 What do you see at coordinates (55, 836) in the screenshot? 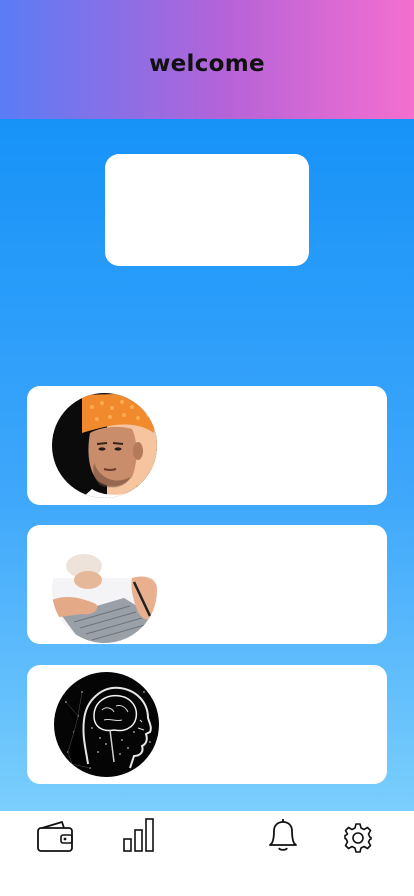
I see `wallet-icon` at bounding box center [55, 836].